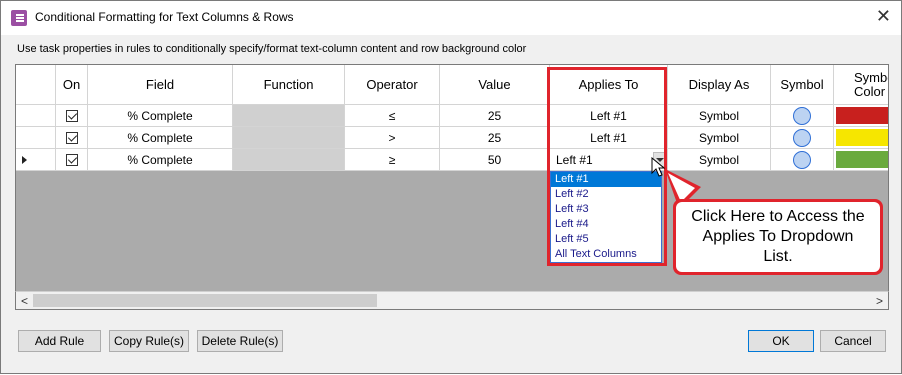 The width and height of the screenshot is (902, 375). I want to click on scrollbar-thumb, so click(205, 300).